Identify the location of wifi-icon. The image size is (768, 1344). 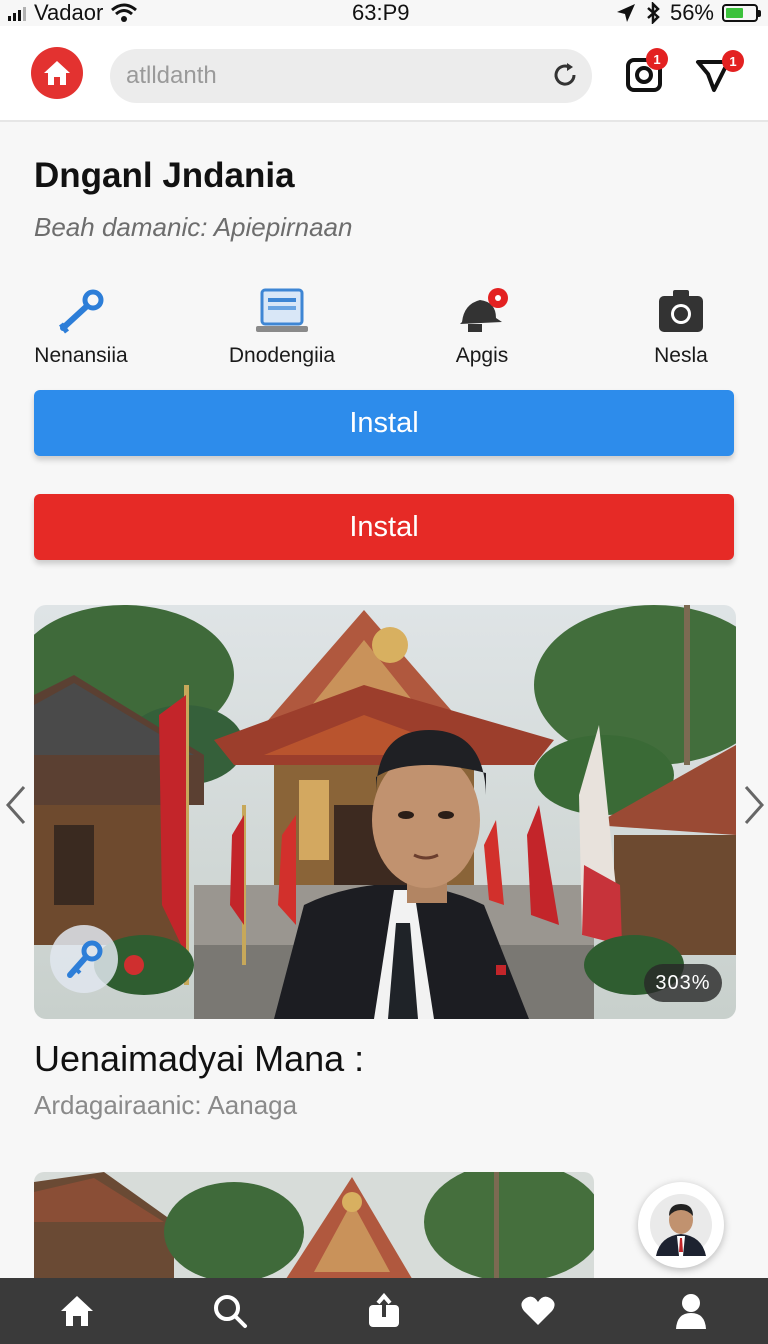
(124, 12).